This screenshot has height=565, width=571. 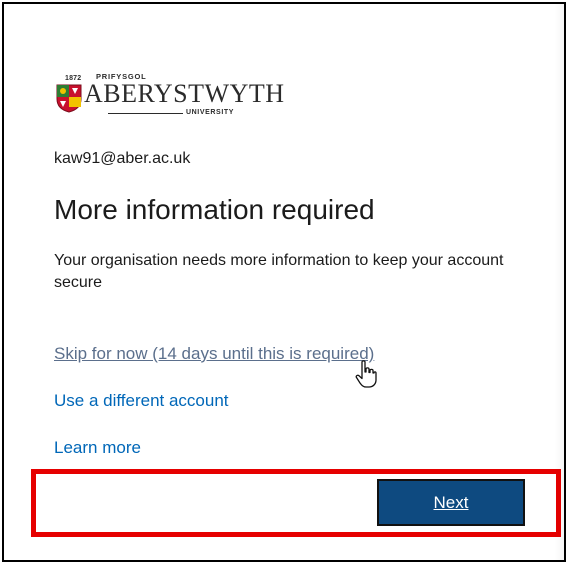 What do you see at coordinates (214, 209) in the screenshot?
I see `page-title: More information required` at bounding box center [214, 209].